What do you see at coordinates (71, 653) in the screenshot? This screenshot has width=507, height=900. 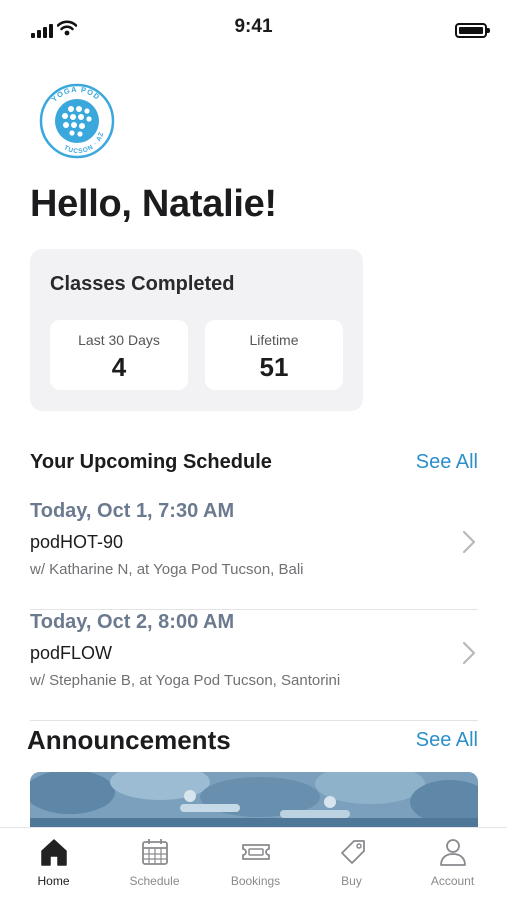 I see `schedule-class-name: podFLOW` at bounding box center [71, 653].